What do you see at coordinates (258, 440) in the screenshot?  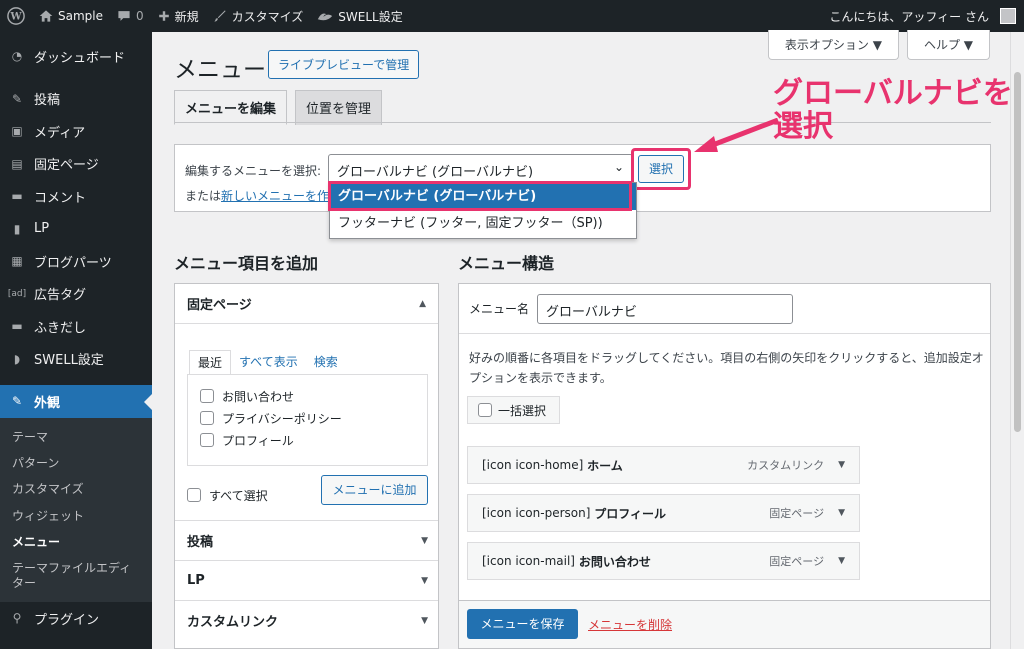 I see `page-label: プロフィール` at bounding box center [258, 440].